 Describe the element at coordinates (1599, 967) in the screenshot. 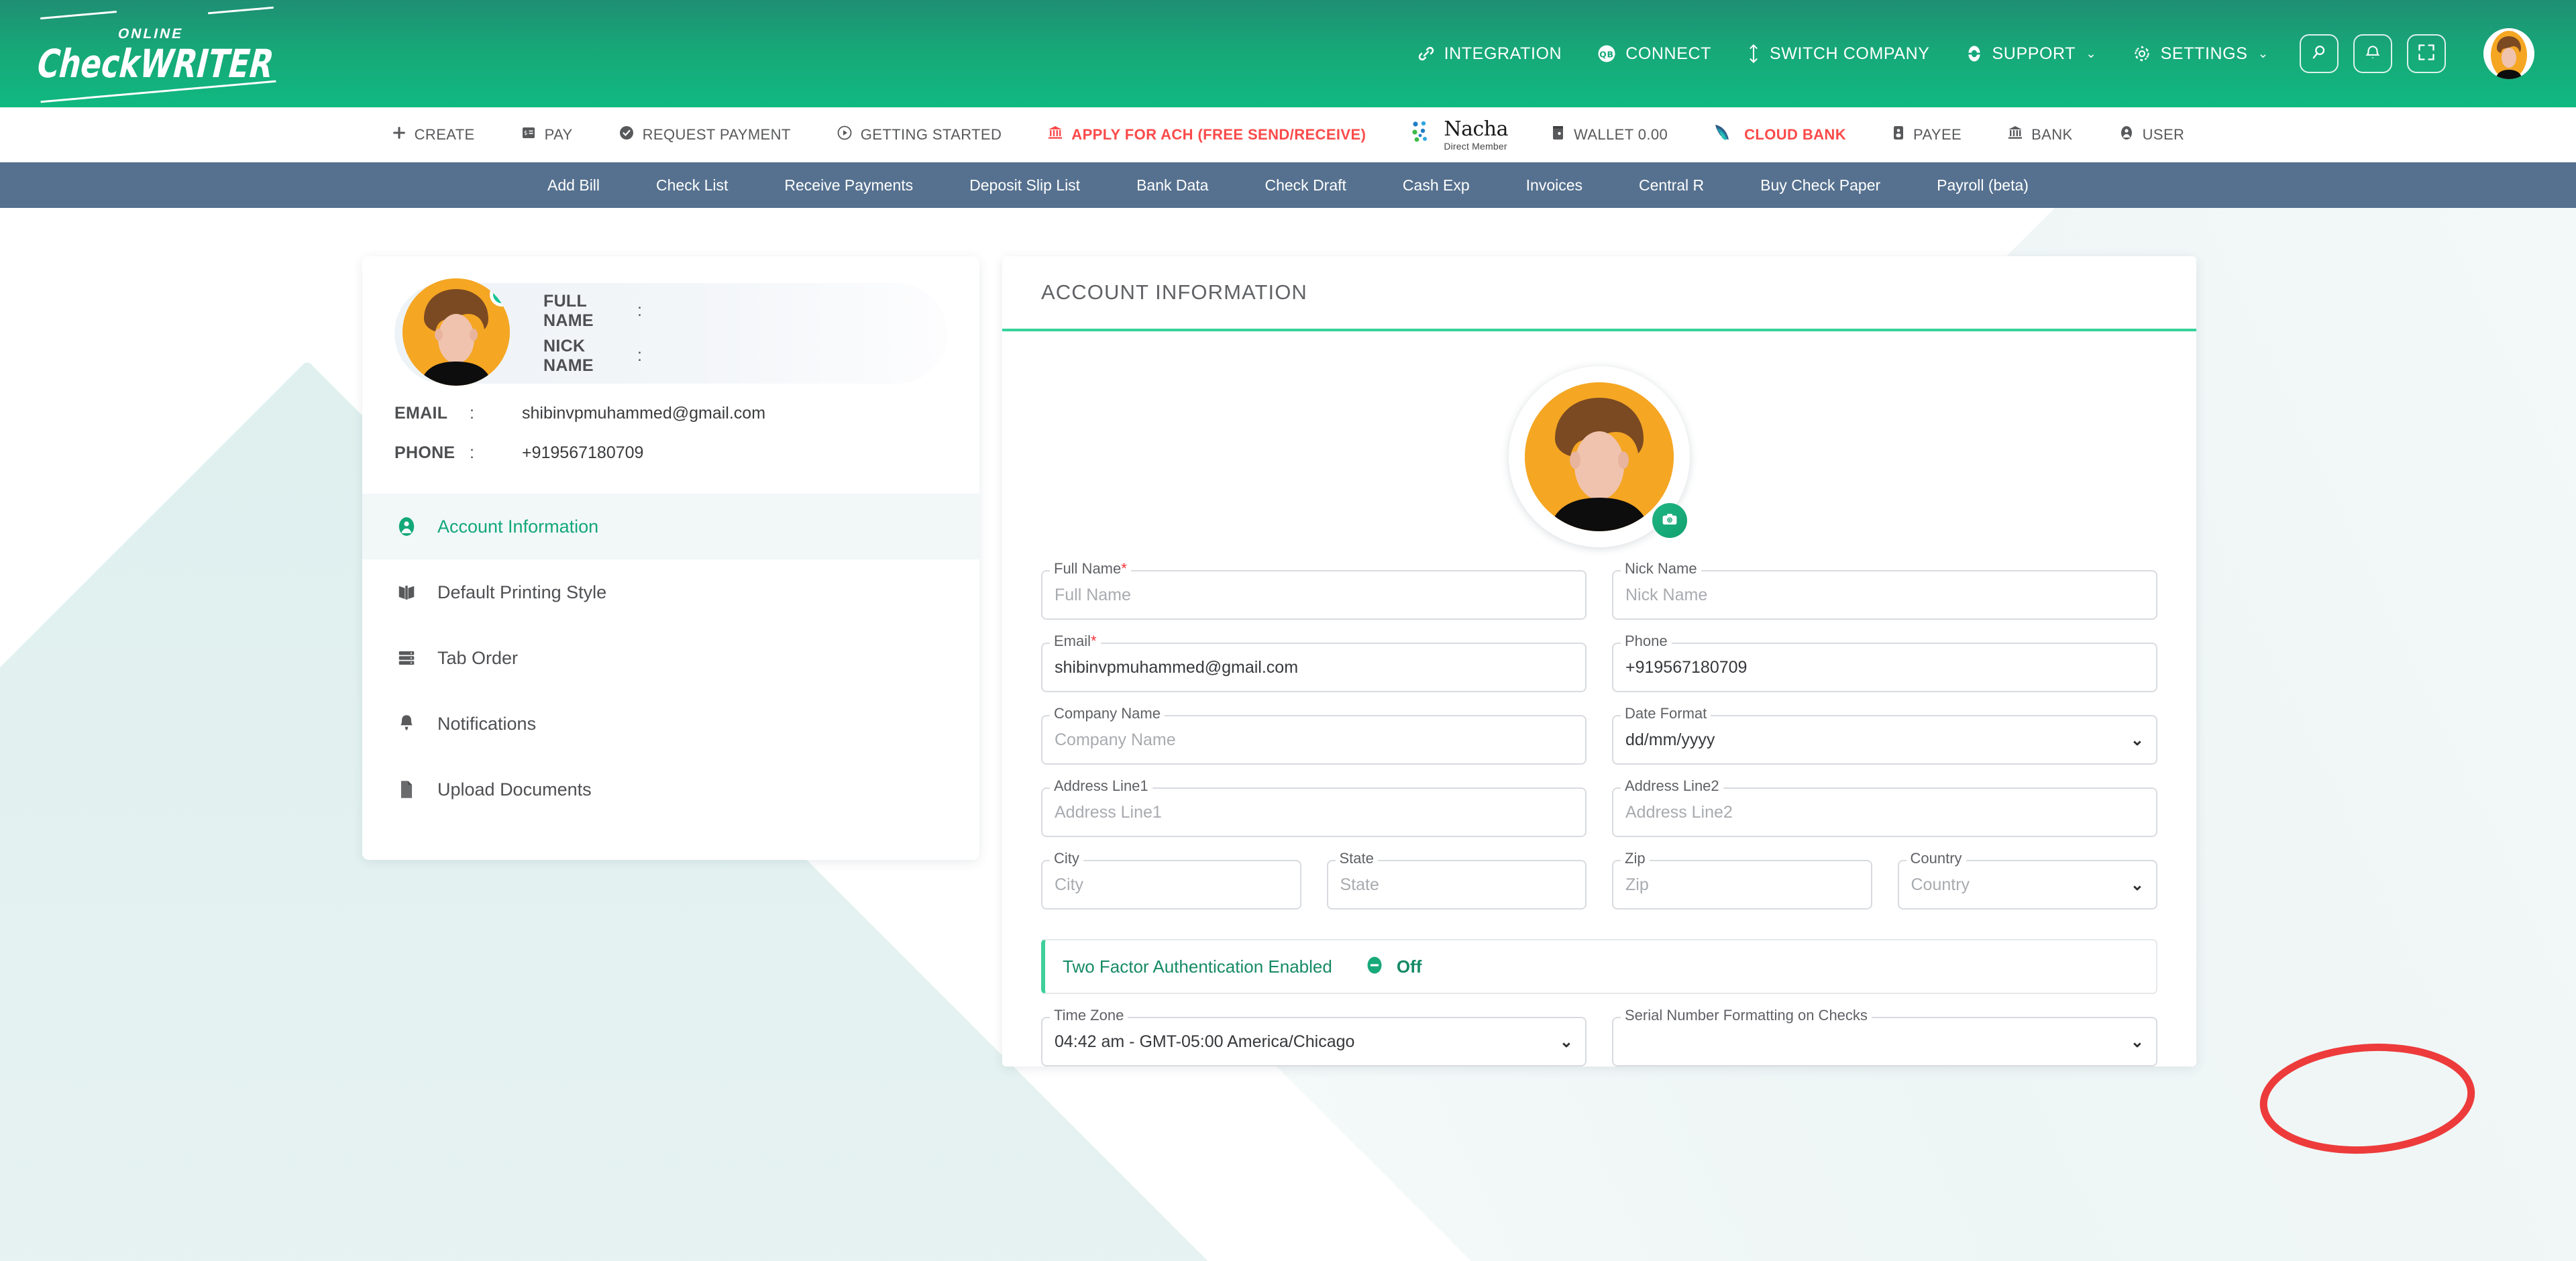

I see `two-factor-auth-row: Two Factor Authentication Enabled Off` at that location.